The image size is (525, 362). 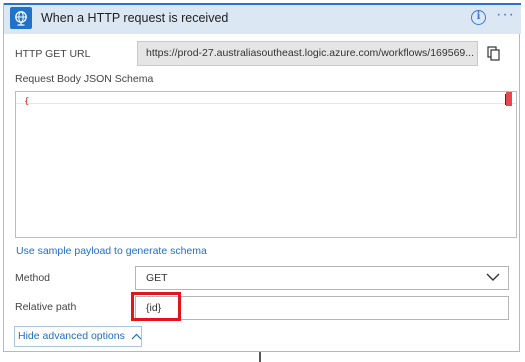 I want to click on method-select: GET, so click(x=322, y=278).